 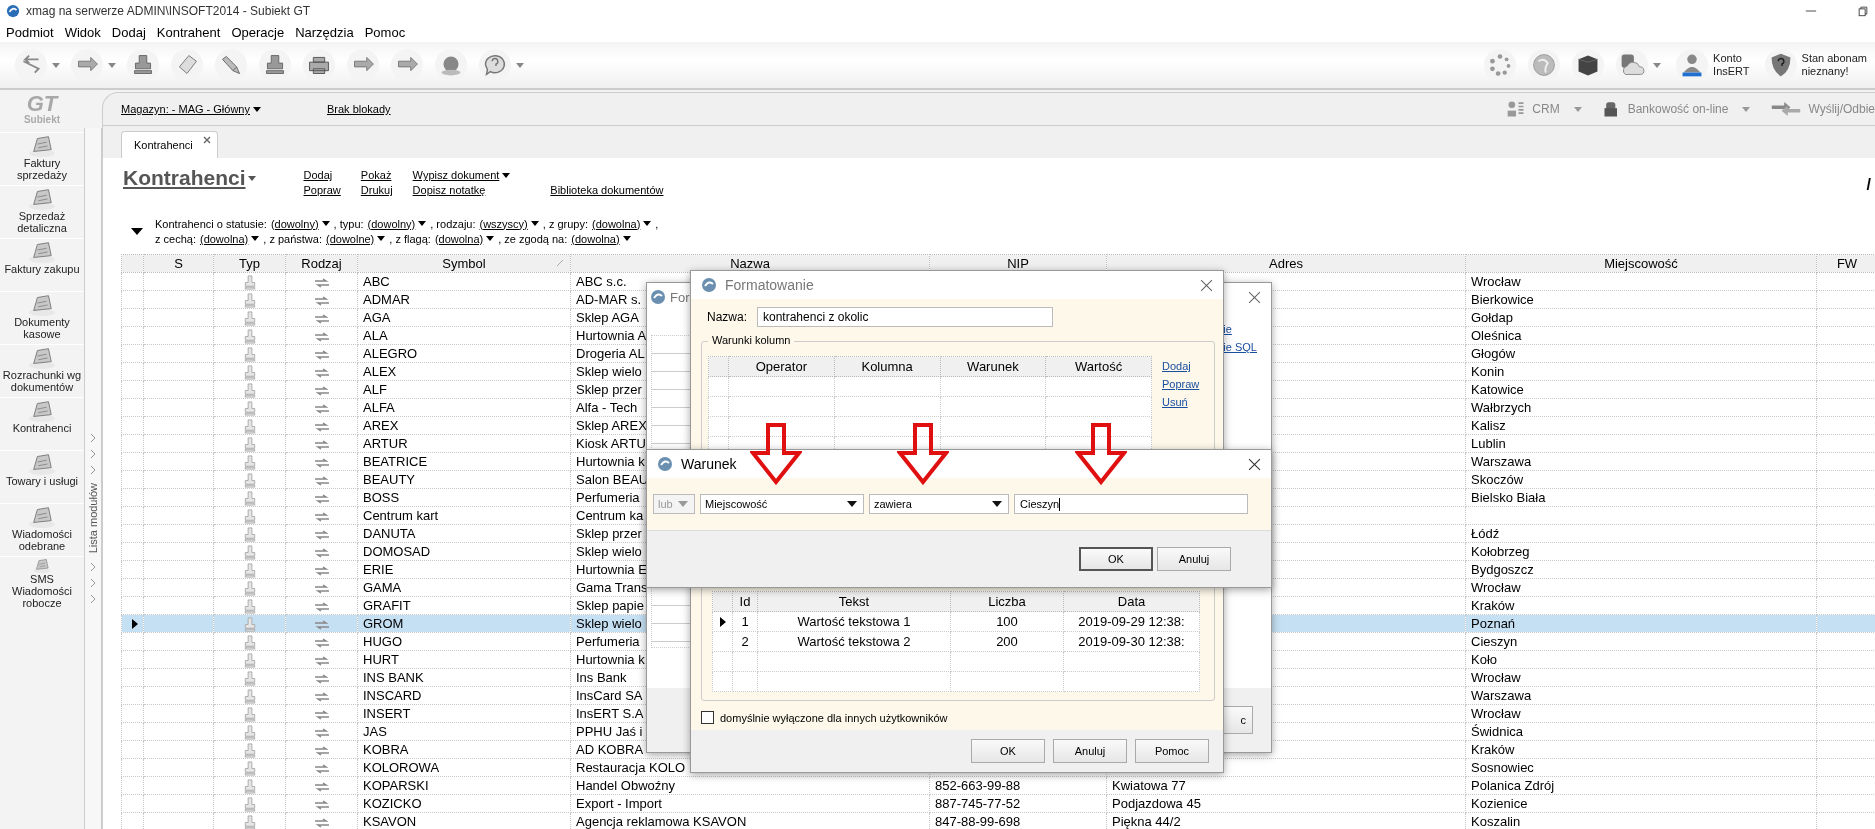 What do you see at coordinates (1286, 263) in the screenshot?
I see `column-header: Adres` at bounding box center [1286, 263].